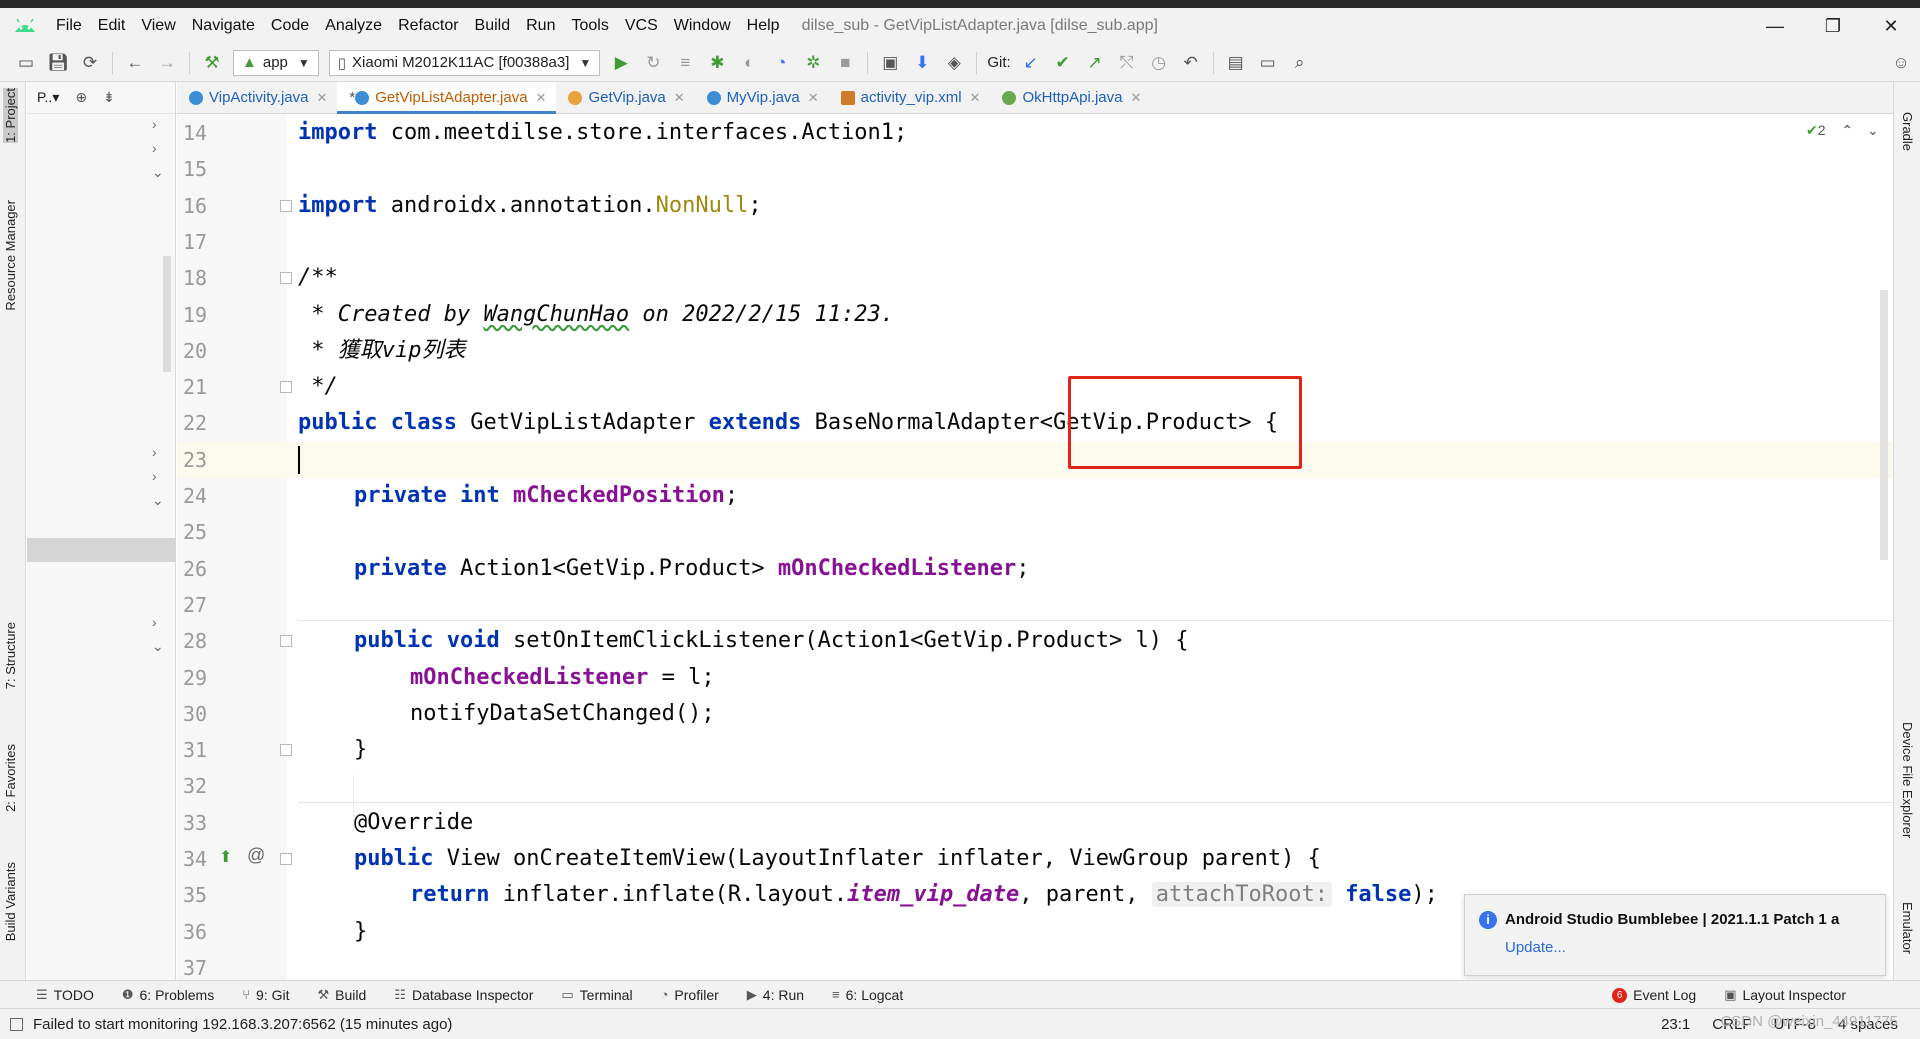 The width and height of the screenshot is (1920, 1039). What do you see at coordinates (685, 63) in the screenshot?
I see `apply-code-changes-icon: ≡` at bounding box center [685, 63].